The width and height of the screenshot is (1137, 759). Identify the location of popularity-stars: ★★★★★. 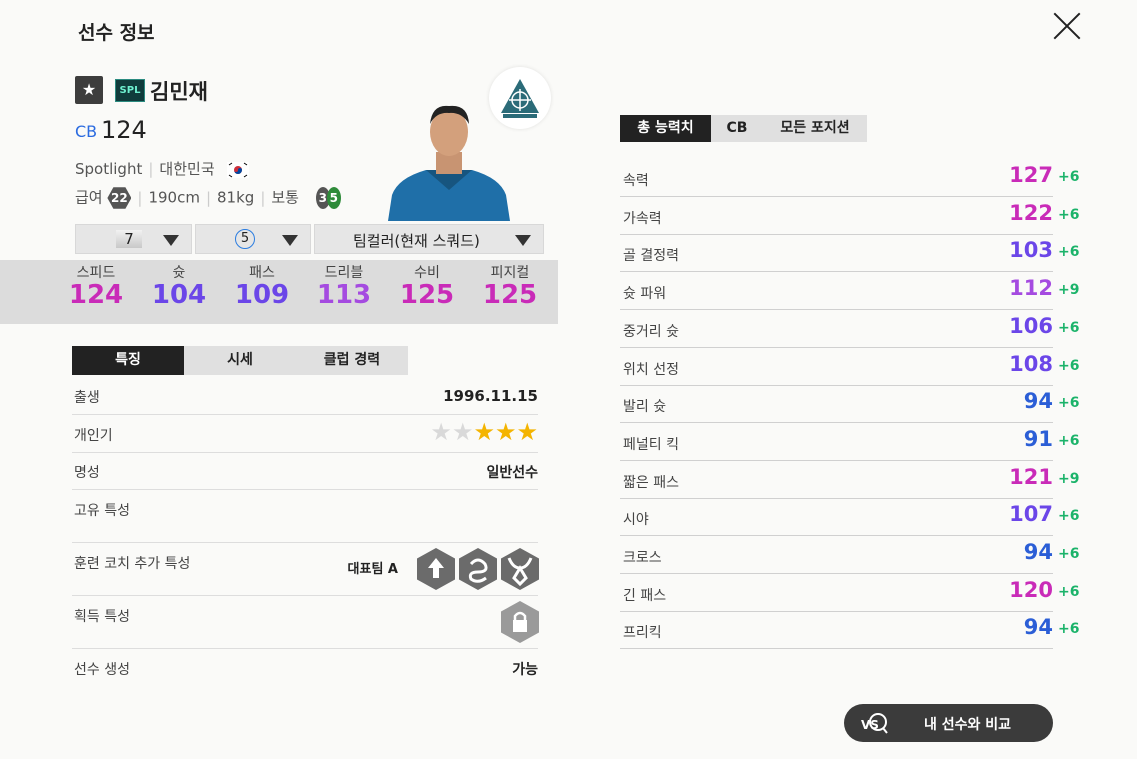
(484, 432).